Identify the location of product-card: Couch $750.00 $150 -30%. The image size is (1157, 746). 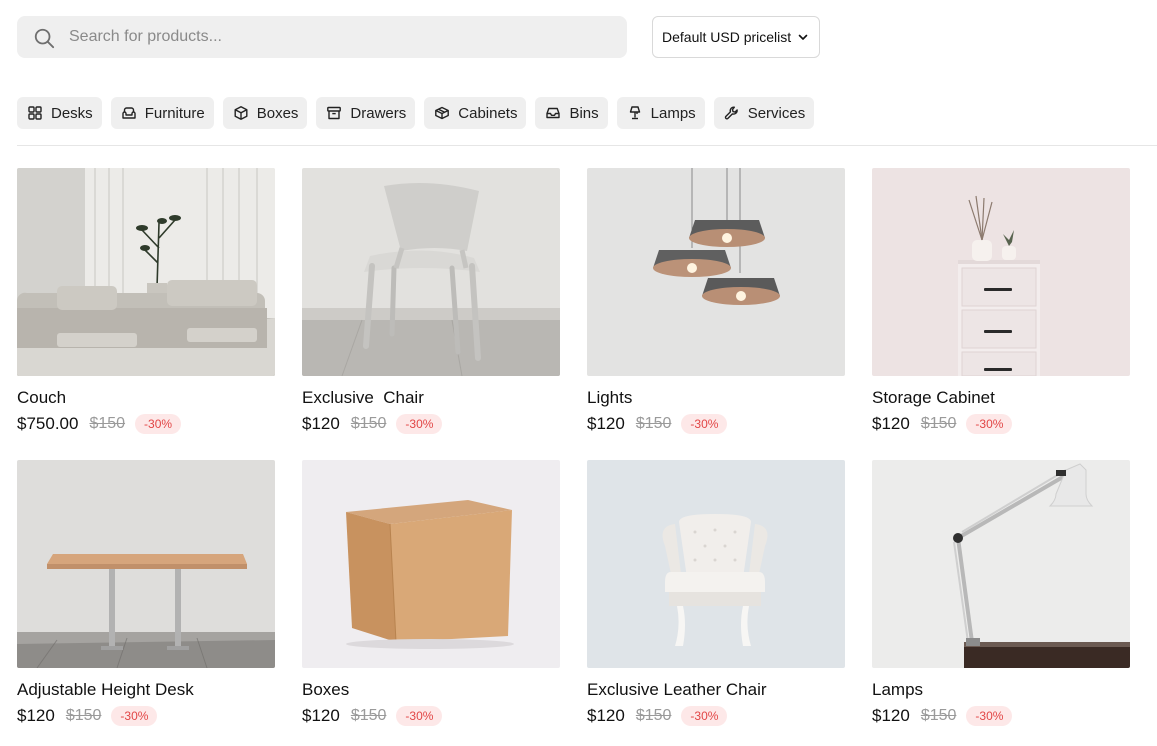
(146, 302).